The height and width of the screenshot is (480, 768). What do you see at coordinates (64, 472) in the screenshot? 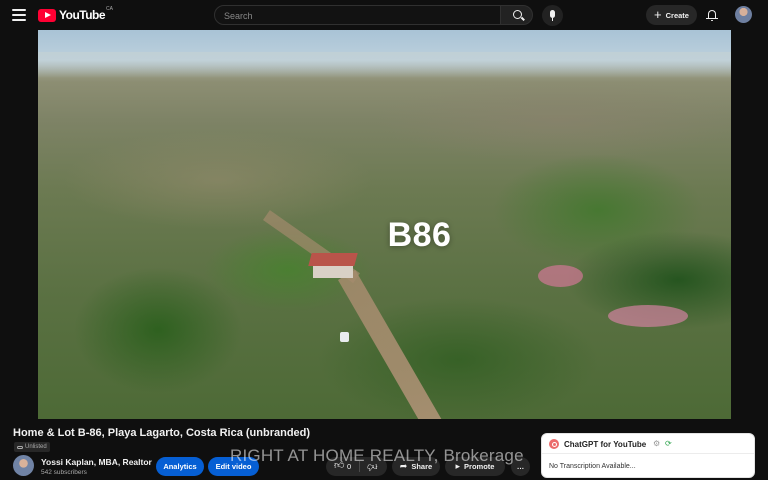
I see `subscriber-count: 542 subscribers` at bounding box center [64, 472].